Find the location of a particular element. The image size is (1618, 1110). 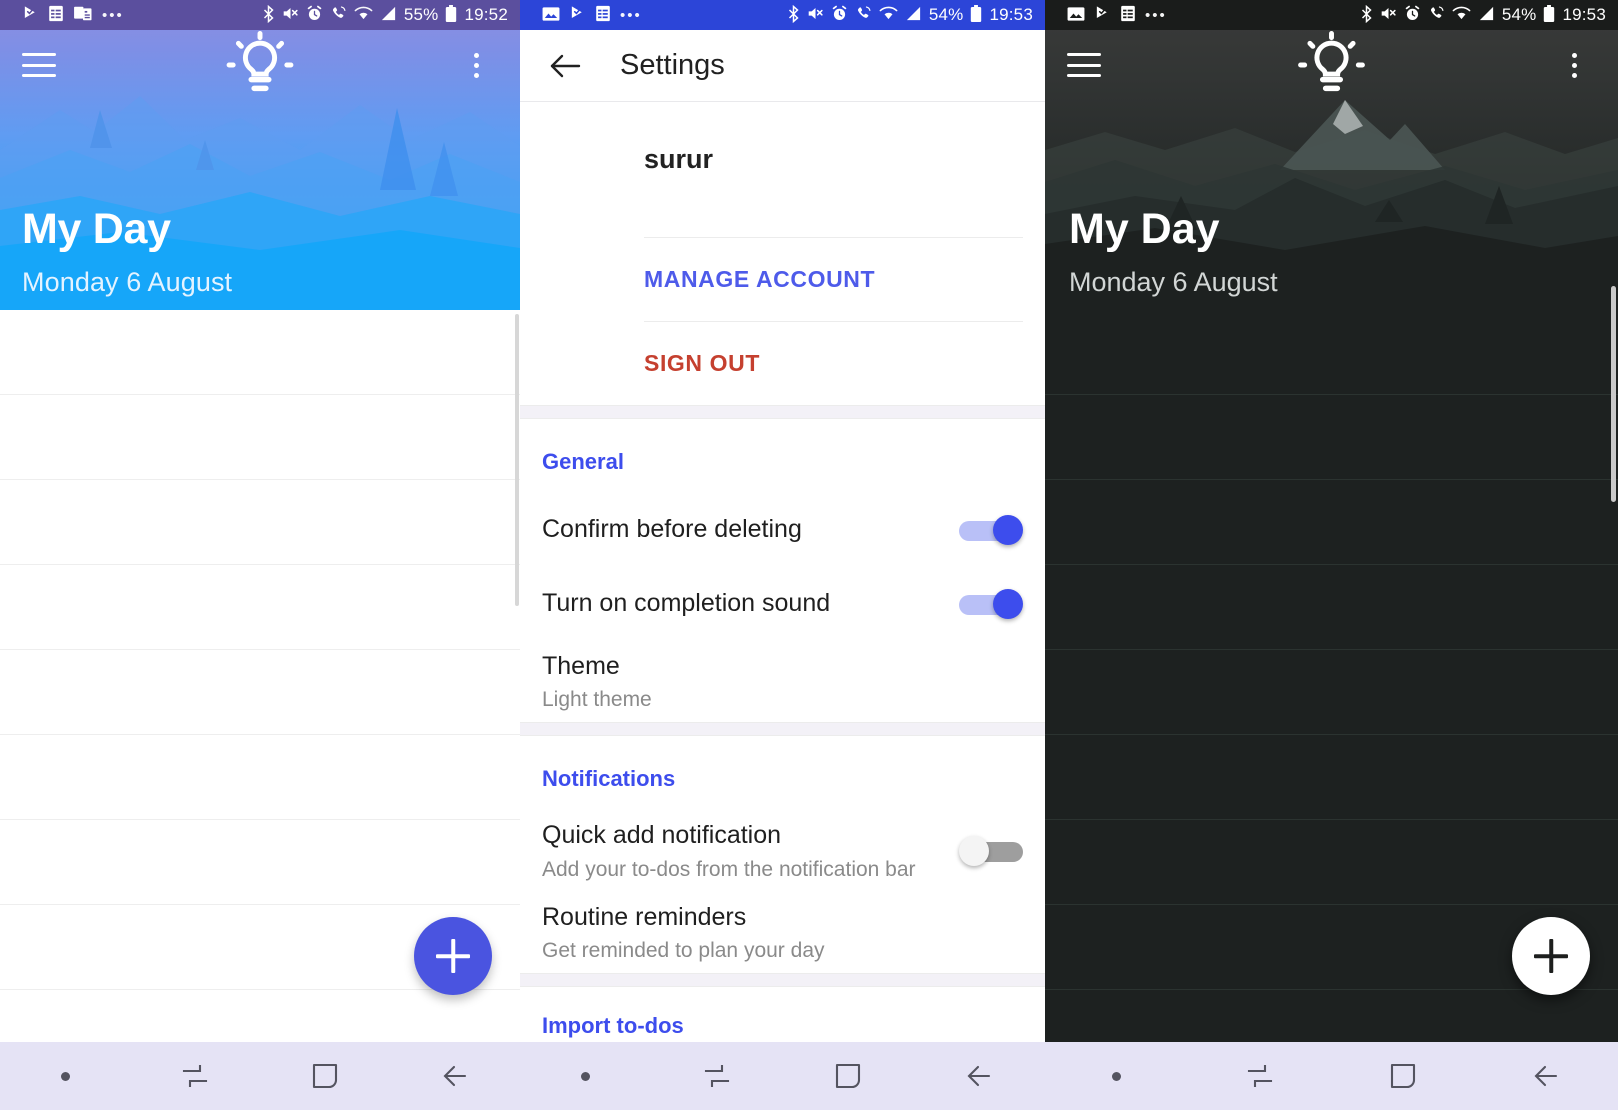

section-heading-notifications: Notifications is located at coordinates (609, 779).